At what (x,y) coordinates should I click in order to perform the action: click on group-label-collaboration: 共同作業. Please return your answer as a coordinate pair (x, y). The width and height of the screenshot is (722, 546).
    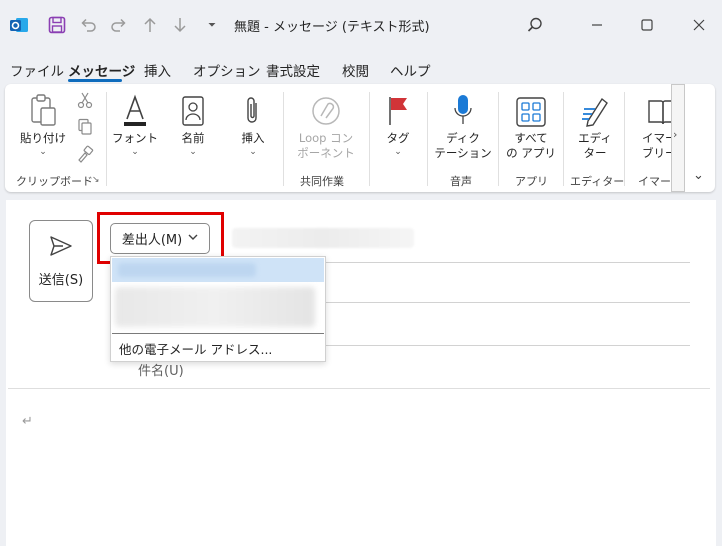
    Looking at the image, I should click on (322, 181).